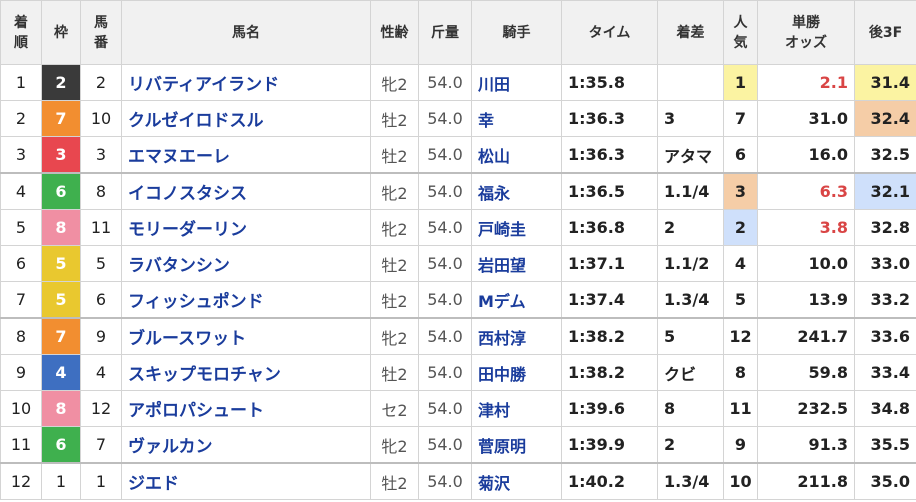 This screenshot has height=502, width=916. Describe the element at coordinates (196, 302) in the screenshot. I see `horse-name-link: フィッシュポンド` at that location.